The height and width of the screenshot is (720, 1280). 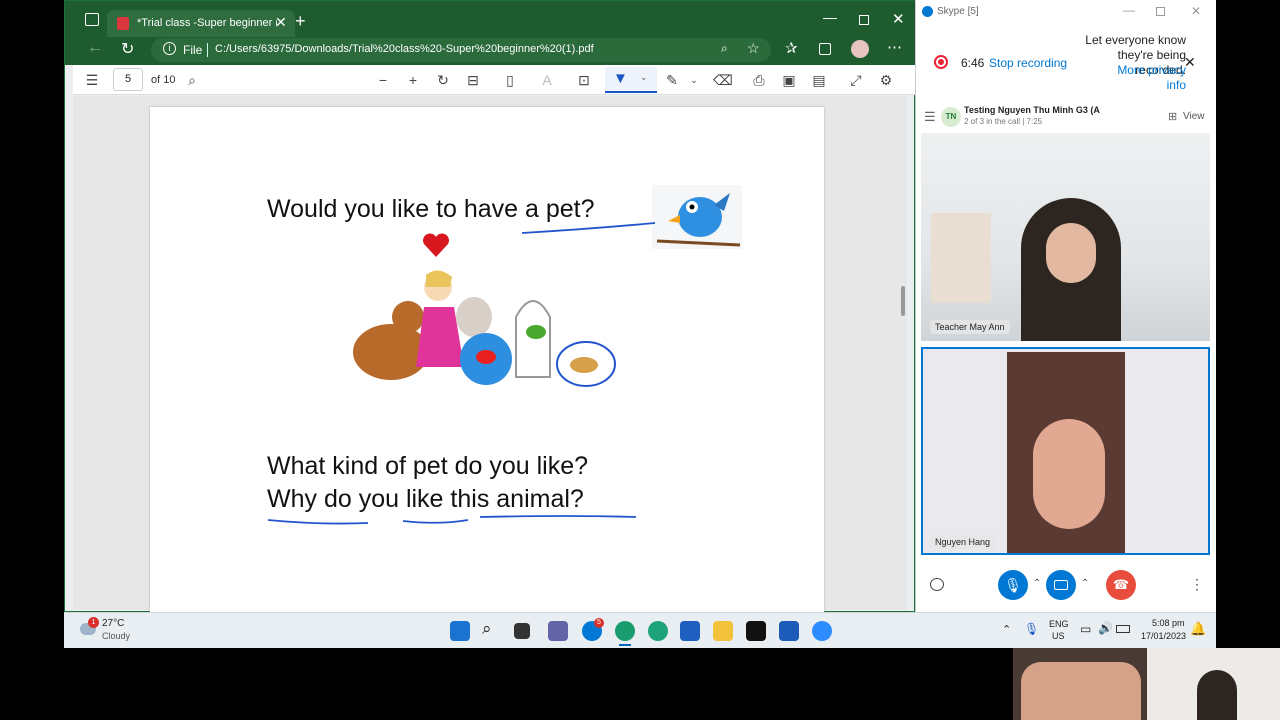 I want to click on save-as-icon: ▤, so click(x=819, y=80).